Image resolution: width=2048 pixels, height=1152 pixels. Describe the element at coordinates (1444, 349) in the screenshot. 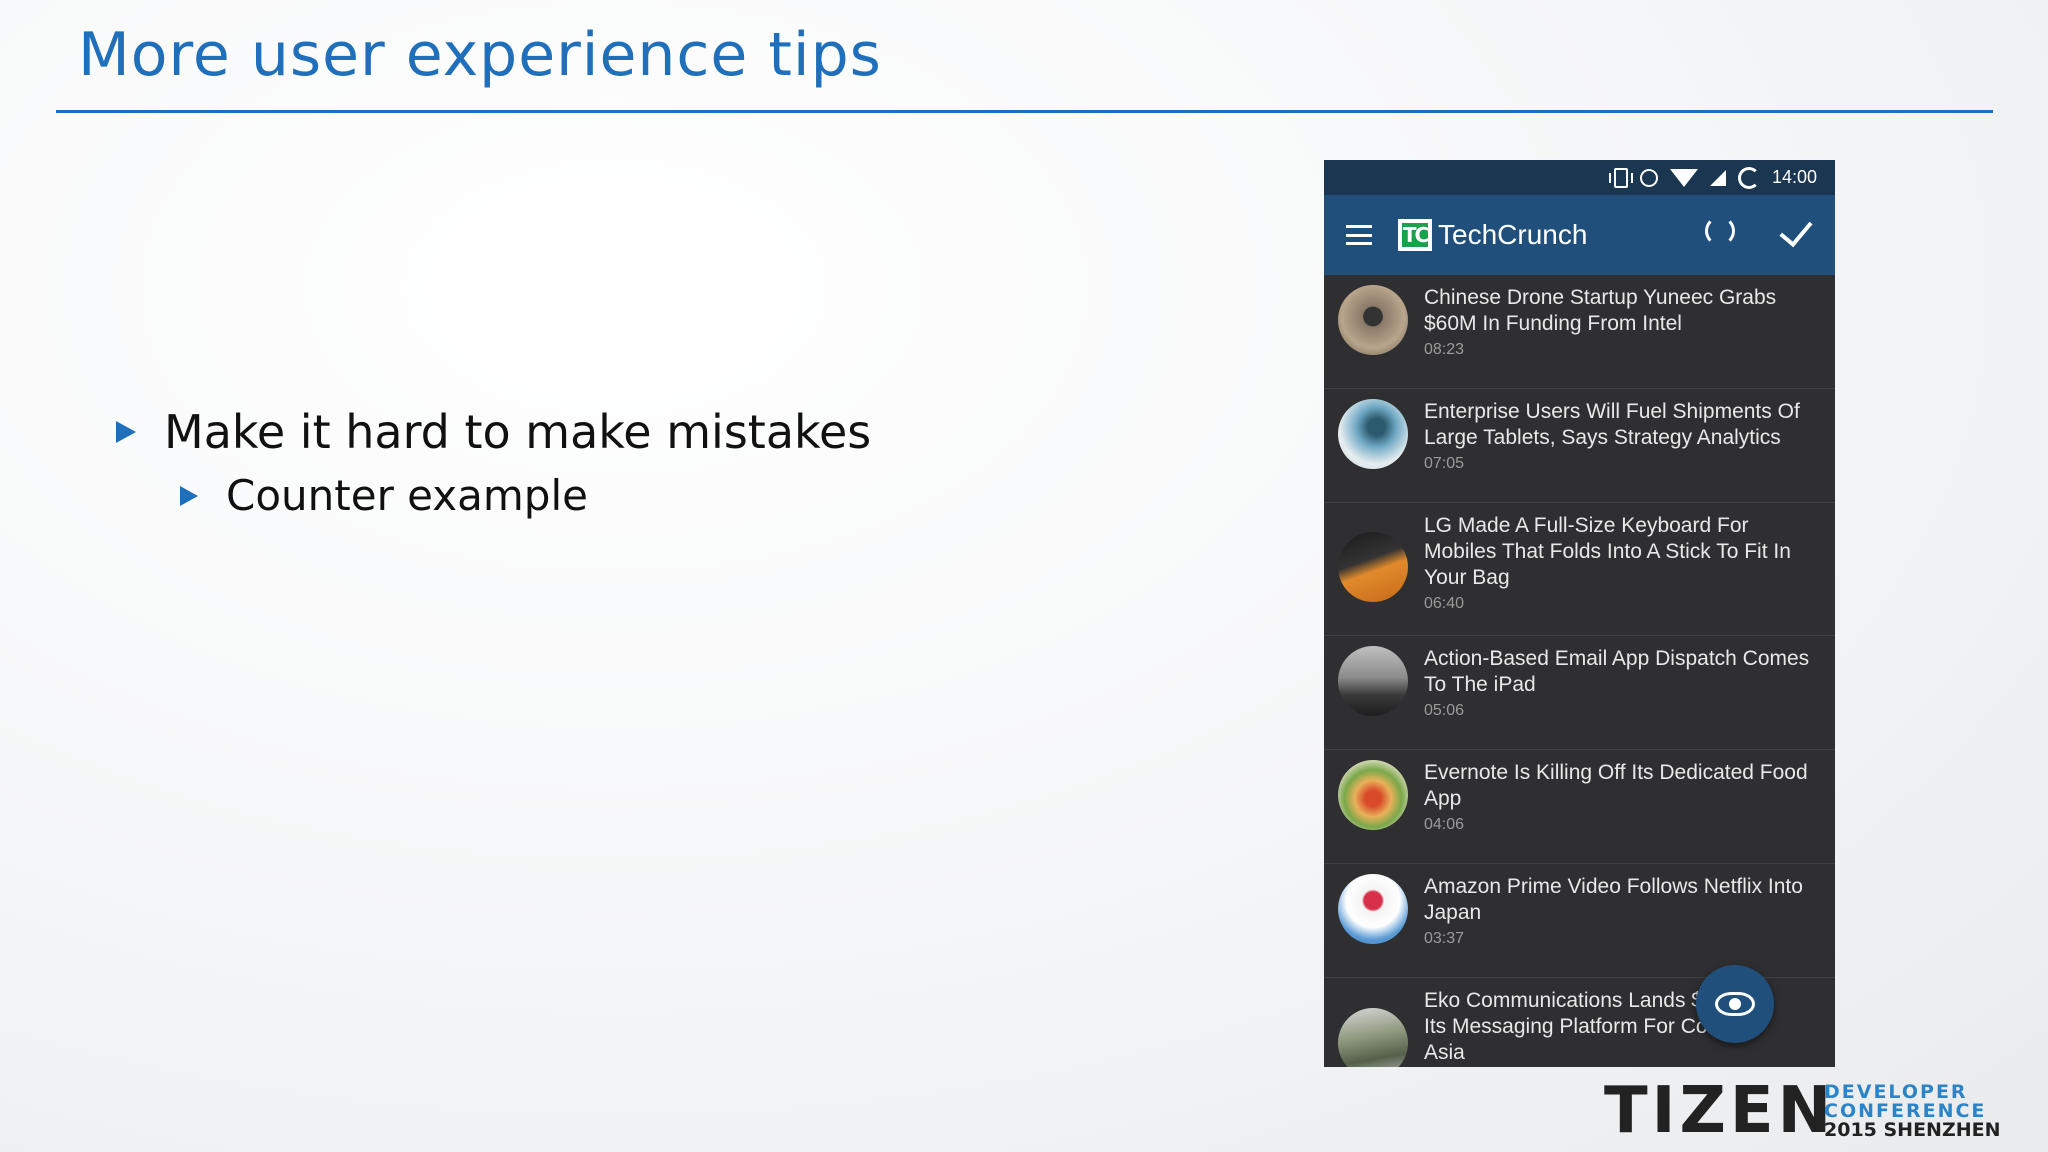

I see `news-time: 08:23` at that location.